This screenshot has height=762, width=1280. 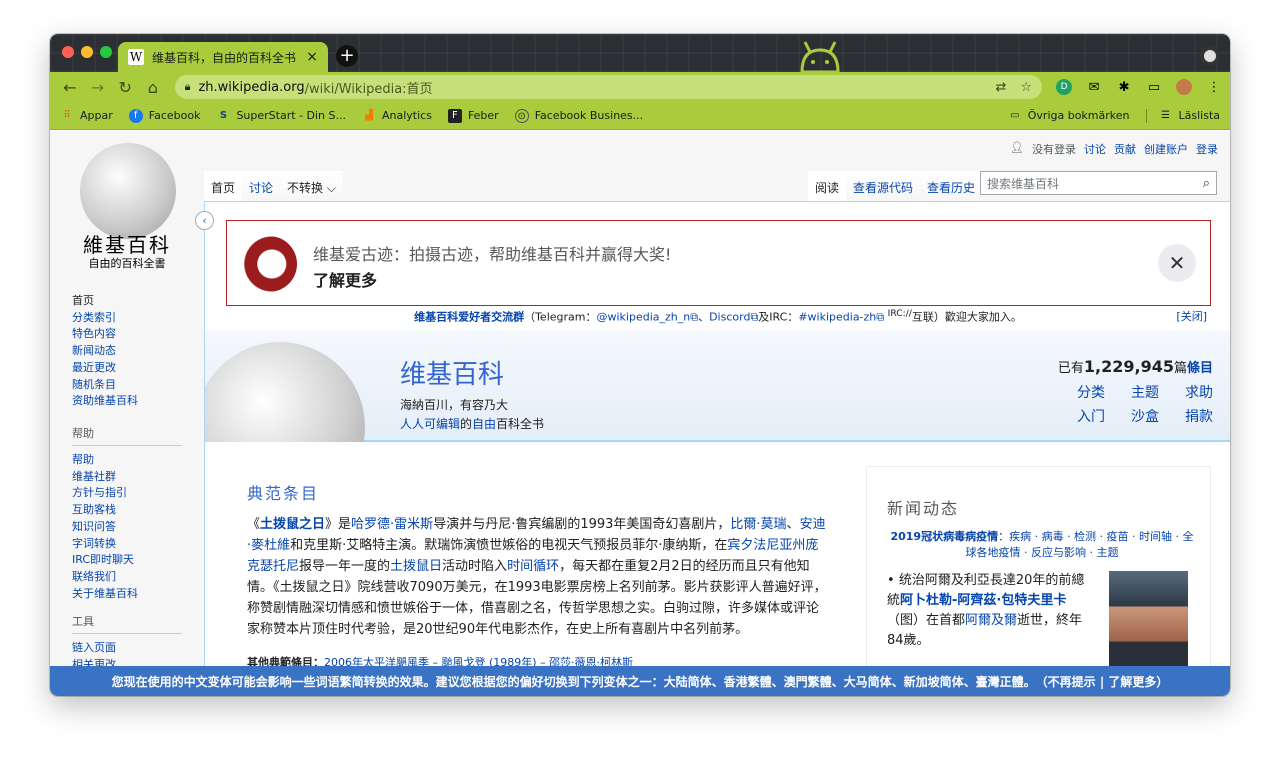 I want to click on nav-link: 分类索引, so click(x=127, y=318).